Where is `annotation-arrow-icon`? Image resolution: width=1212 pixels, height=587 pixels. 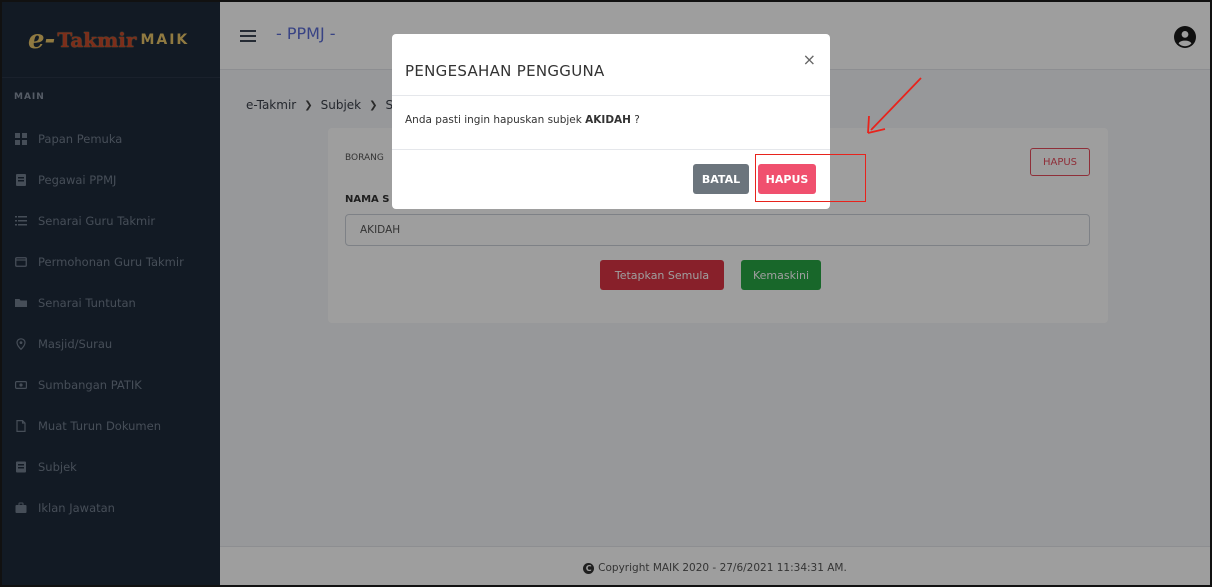
annotation-arrow-icon is located at coordinates (894, 105).